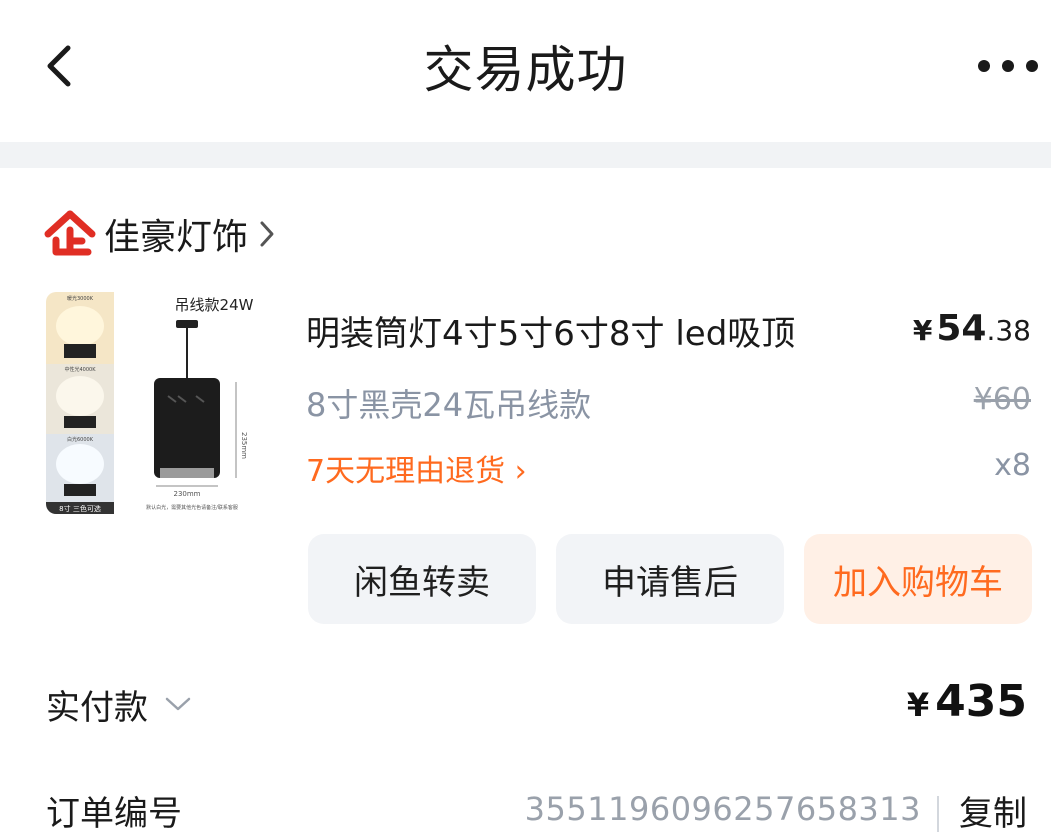 This screenshot has width=1051, height=835. What do you see at coordinates (267, 234) in the screenshot?
I see `chevron-right-icon` at bounding box center [267, 234].